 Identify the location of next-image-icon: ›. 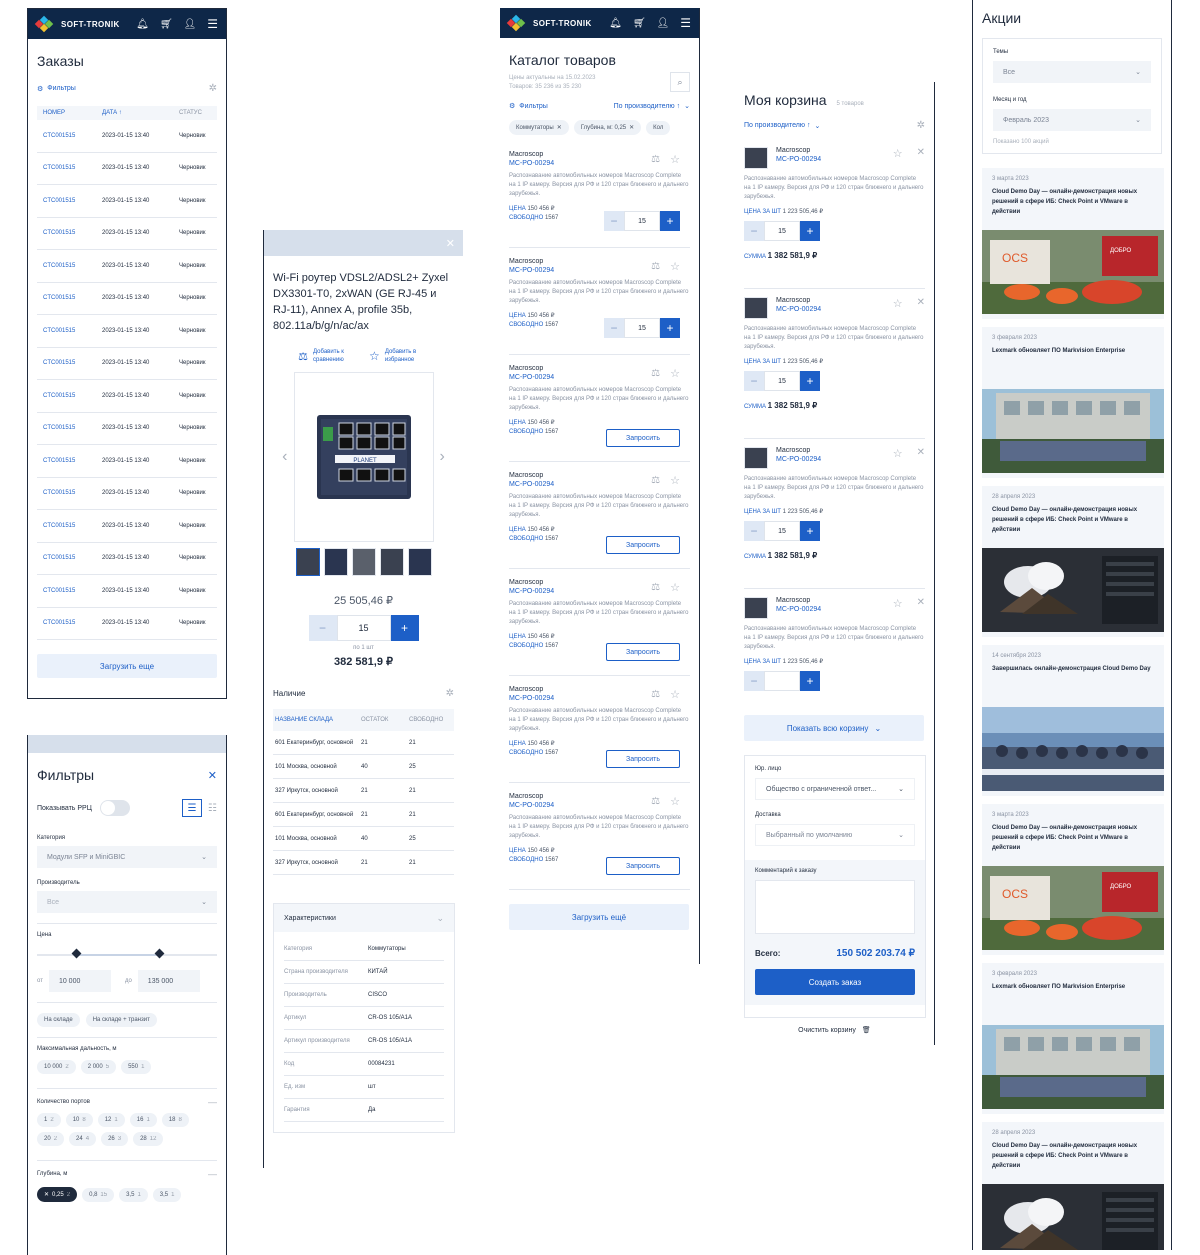
(442, 457).